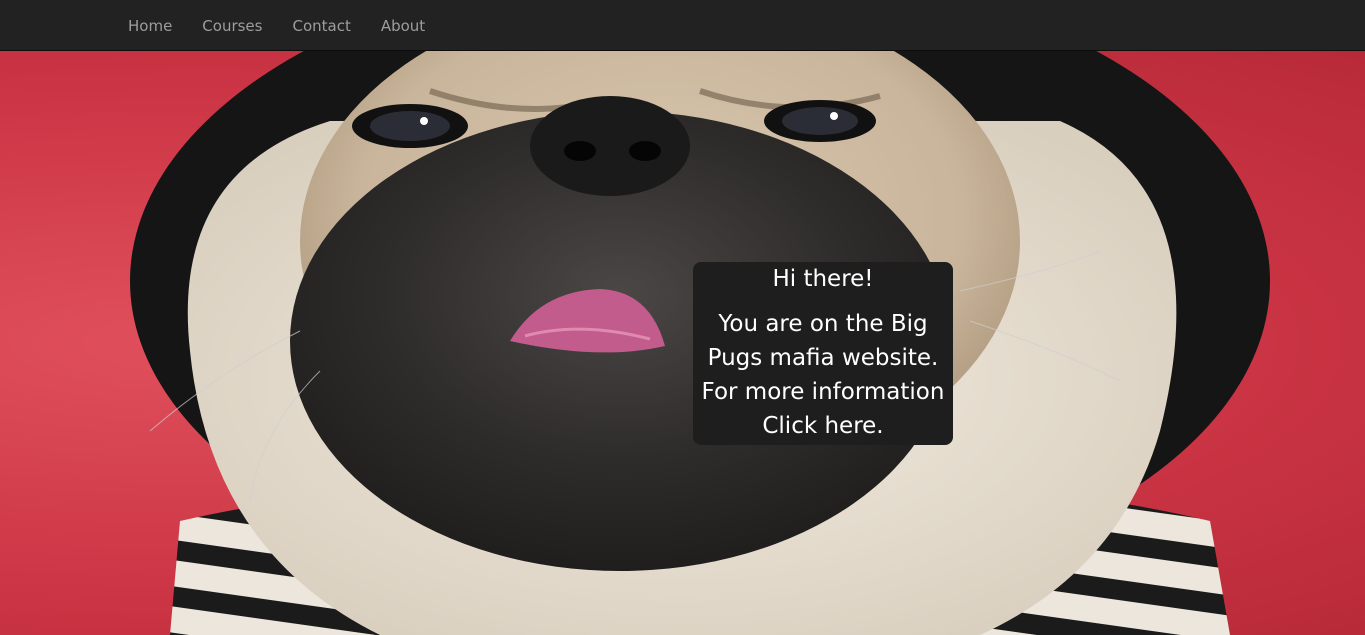 Image resolution: width=1365 pixels, height=635 pixels. Describe the element at coordinates (823, 392) in the screenshot. I see `info-line-3: For more information` at that location.